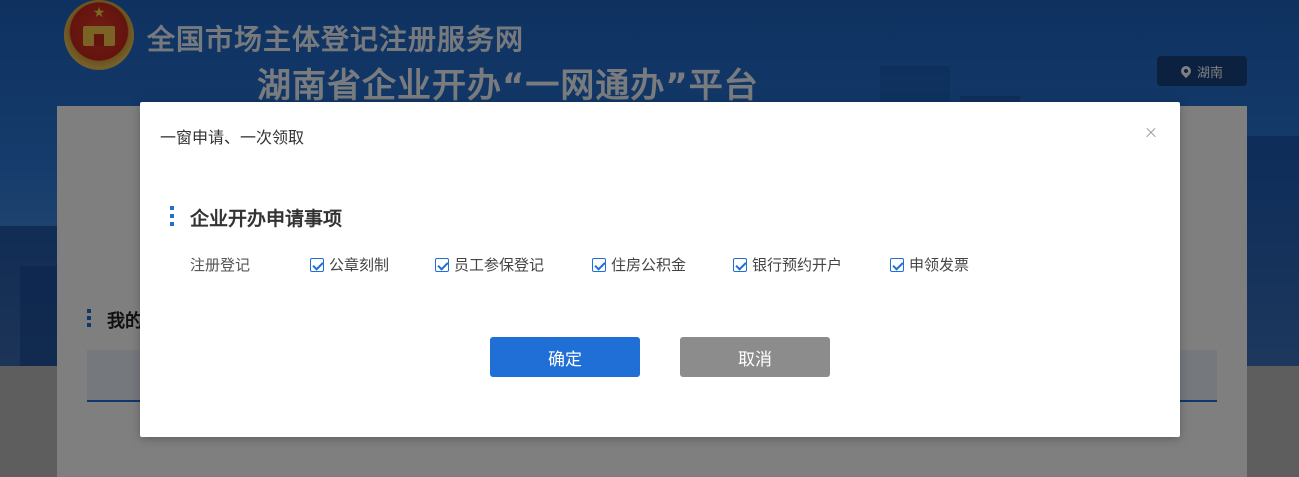 This screenshot has height=477, width=1299. I want to click on section-title: 企业开办申请事项, so click(266, 219).